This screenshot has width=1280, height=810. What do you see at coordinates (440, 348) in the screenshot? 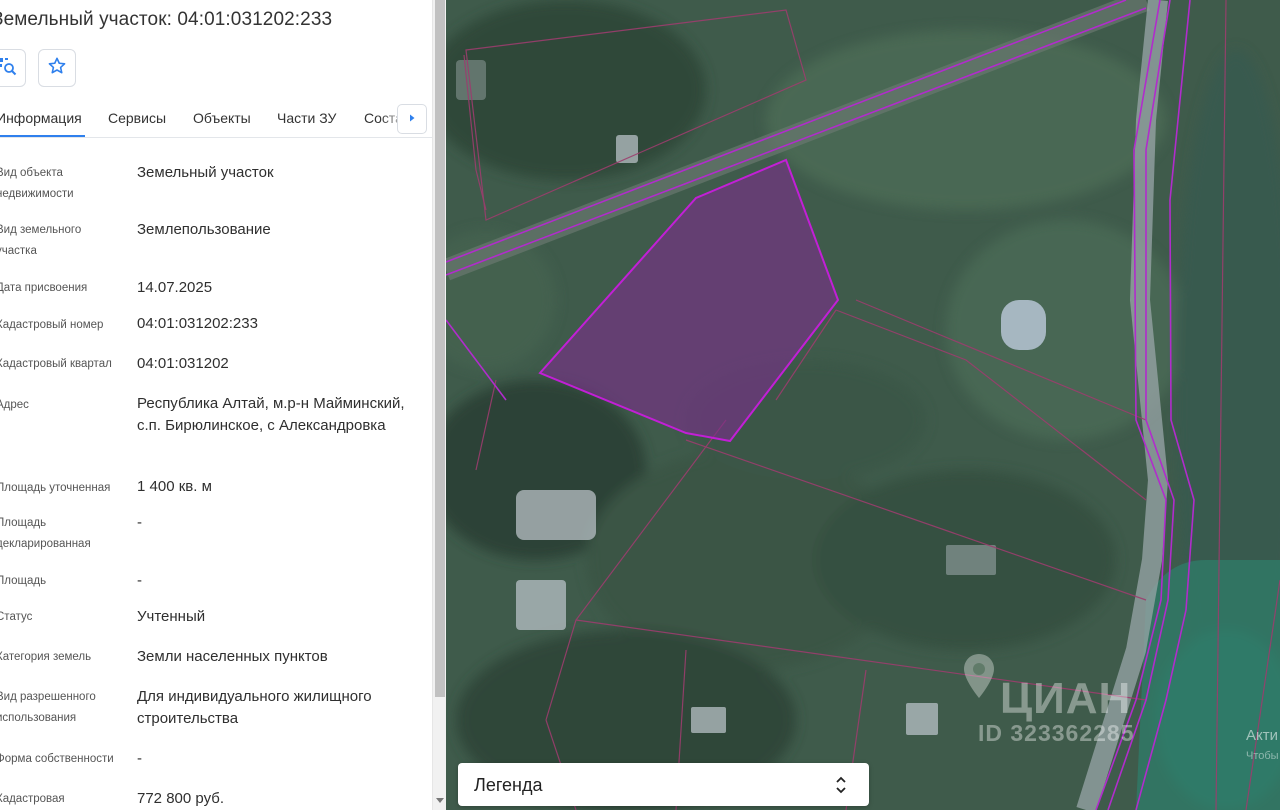
I see `scrollbar-thumb` at bounding box center [440, 348].